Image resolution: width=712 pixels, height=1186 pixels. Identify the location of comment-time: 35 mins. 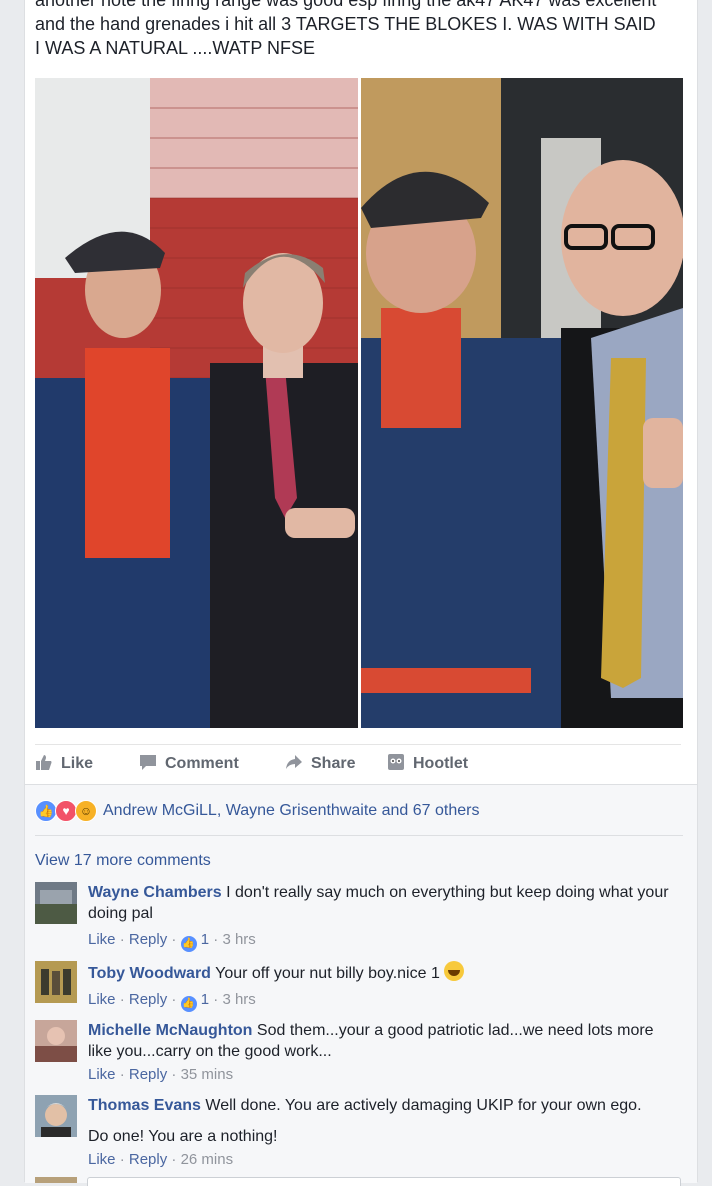
(207, 1074).